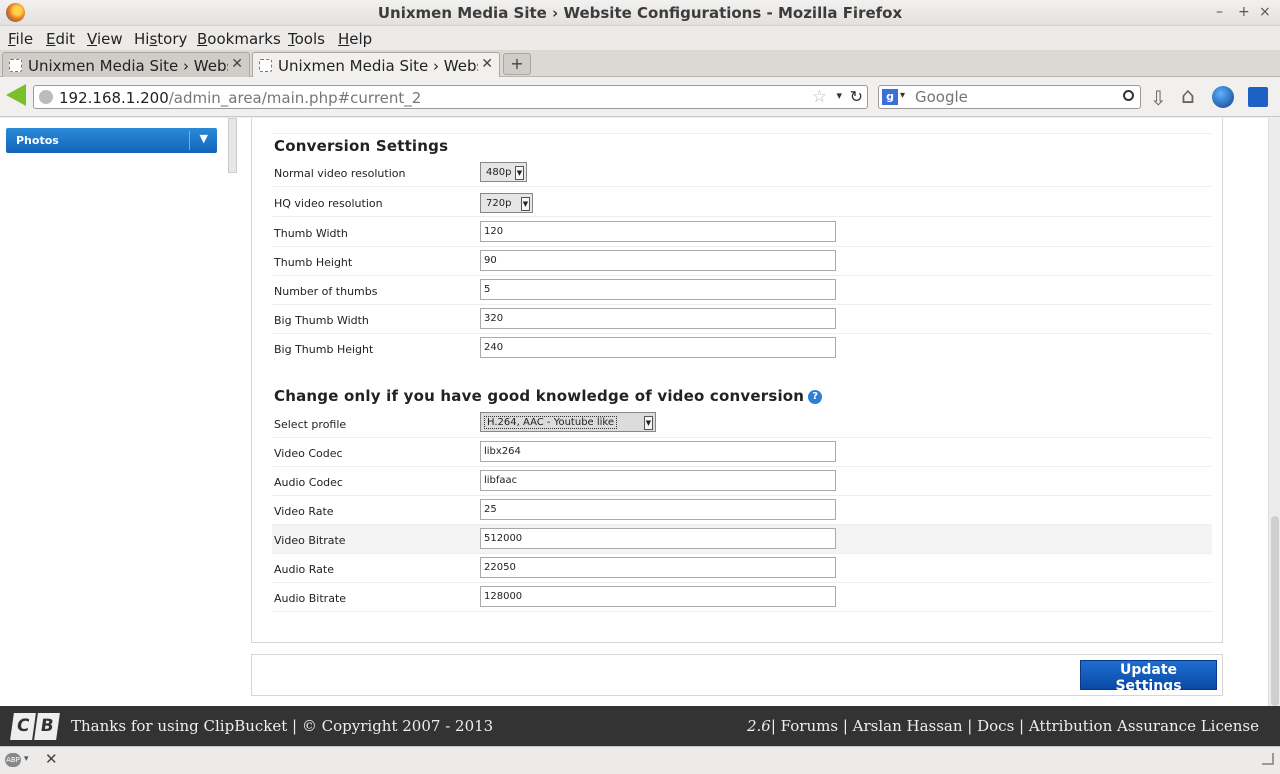 The image size is (1280, 774). What do you see at coordinates (308, 482) in the screenshot?
I see `field-label: Audio Codec` at bounding box center [308, 482].